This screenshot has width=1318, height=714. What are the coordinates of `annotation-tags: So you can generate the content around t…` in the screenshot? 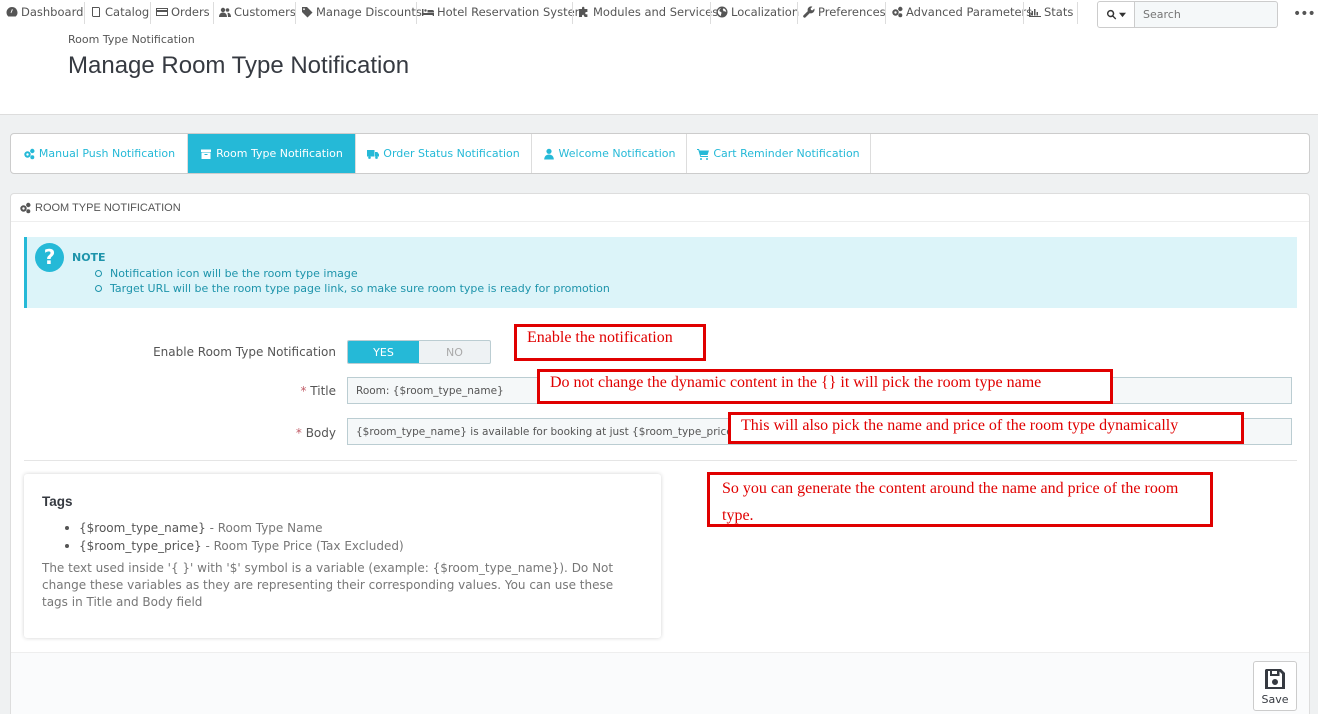 It's located at (960, 499).